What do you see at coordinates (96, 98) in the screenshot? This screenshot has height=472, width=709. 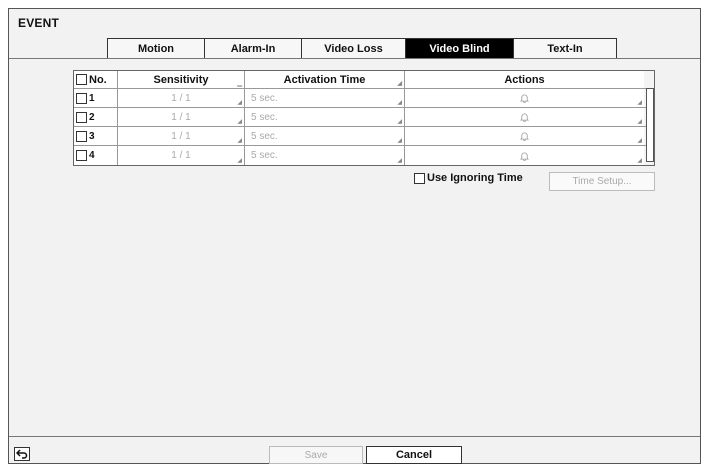 I see `row-no-cell: 1` at bounding box center [96, 98].